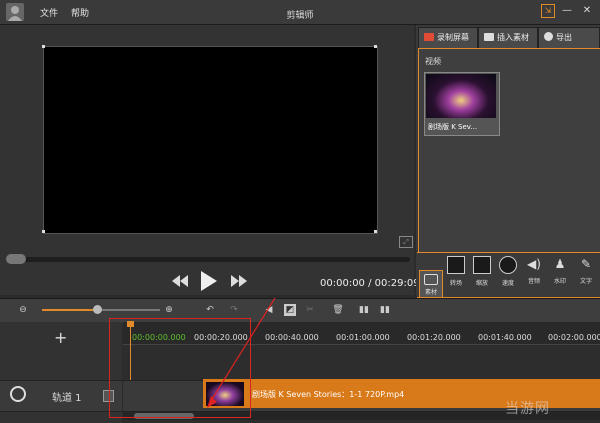 This screenshot has width=600, height=423. What do you see at coordinates (60, 337) in the screenshot?
I see `add-track-button: +` at bounding box center [60, 337].